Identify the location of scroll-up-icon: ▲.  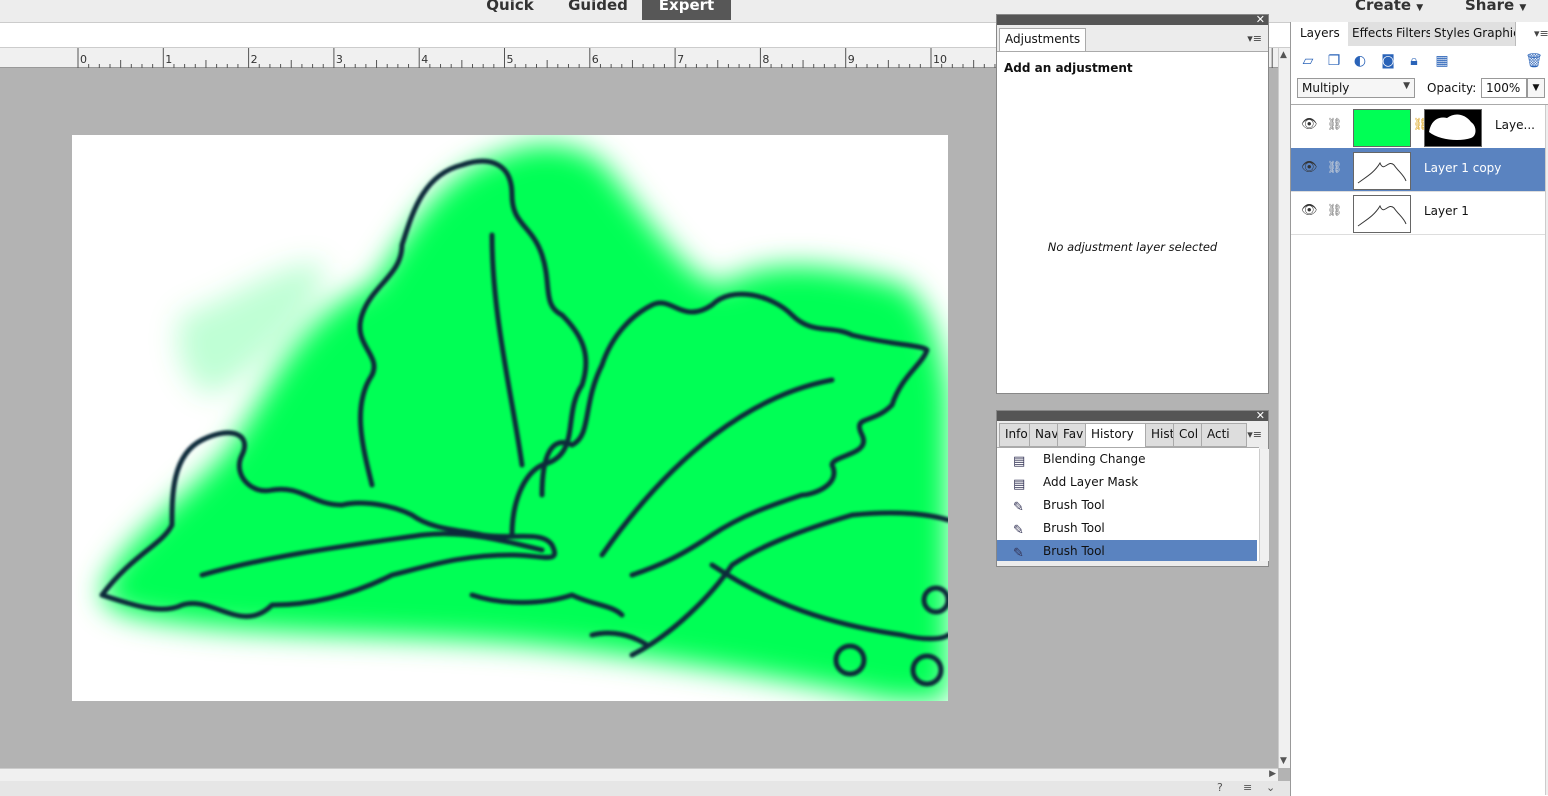
(1283, 55).